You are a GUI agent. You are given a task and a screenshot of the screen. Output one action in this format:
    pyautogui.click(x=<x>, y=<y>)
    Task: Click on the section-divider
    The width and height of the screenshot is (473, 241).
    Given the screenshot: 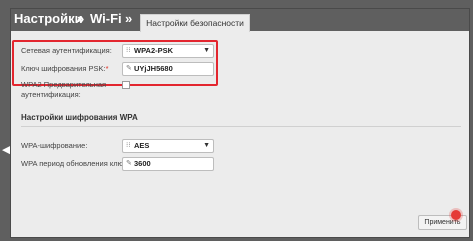 What is the action you would take?
    pyautogui.click(x=241, y=126)
    